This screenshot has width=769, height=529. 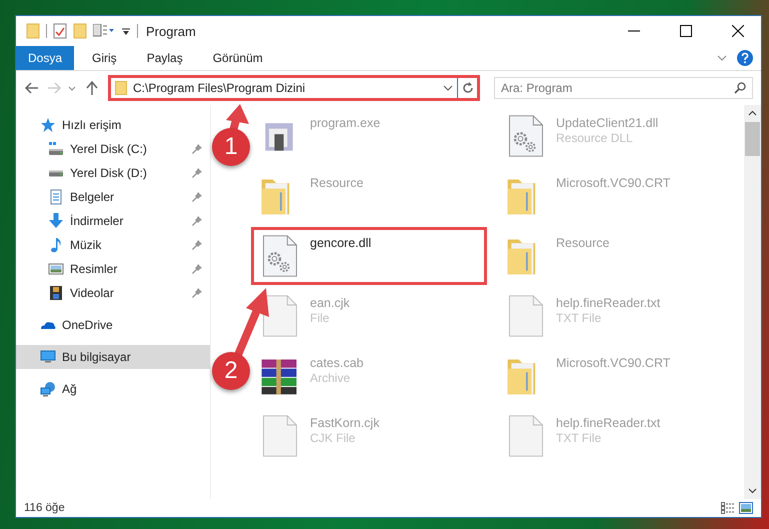 I want to click on sidebar-item: Ağ, so click(x=113, y=389).